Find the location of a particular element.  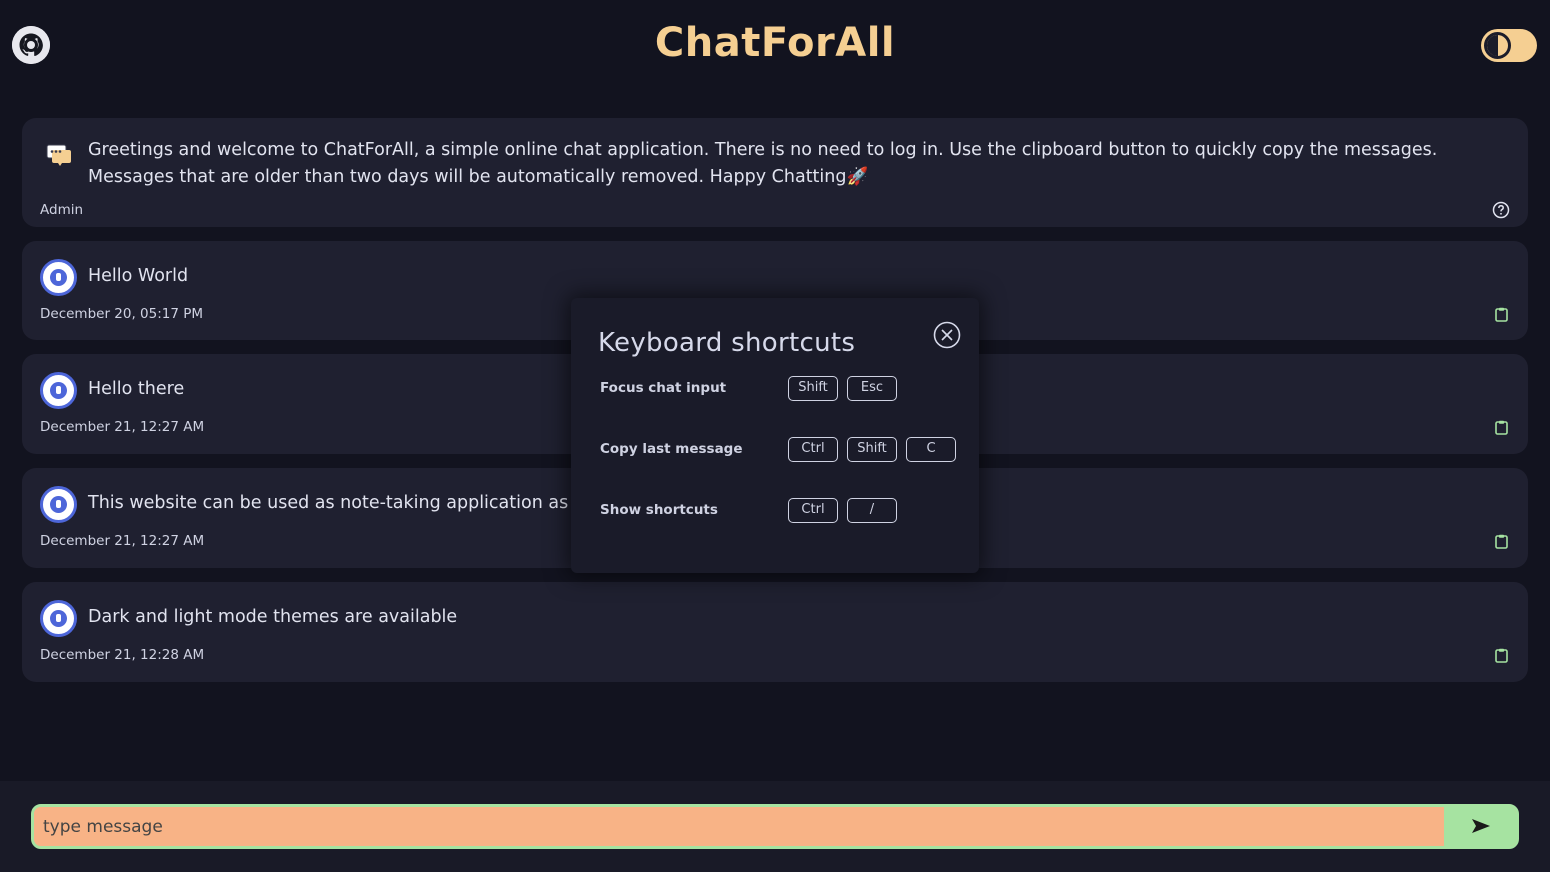

shortcut-row: Focus chat input Shift Esc is located at coordinates (780, 389).